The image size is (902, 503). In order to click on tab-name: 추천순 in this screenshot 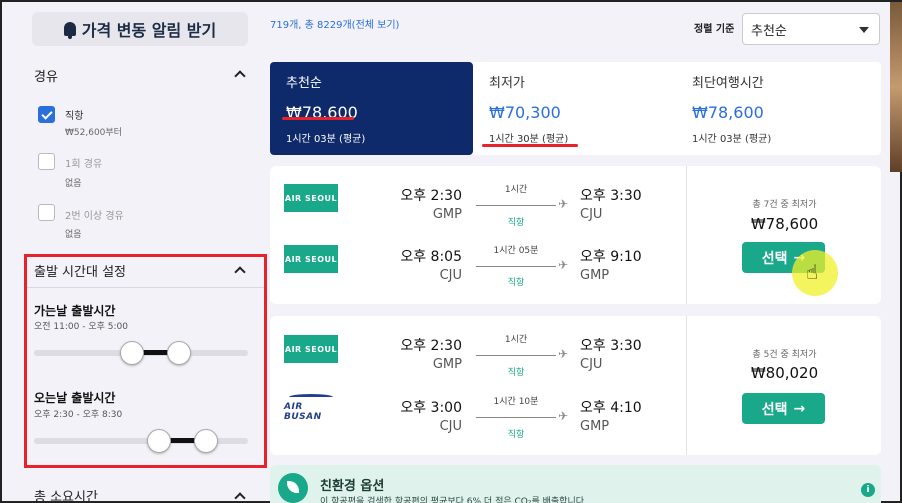, I will do `click(304, 83)`.